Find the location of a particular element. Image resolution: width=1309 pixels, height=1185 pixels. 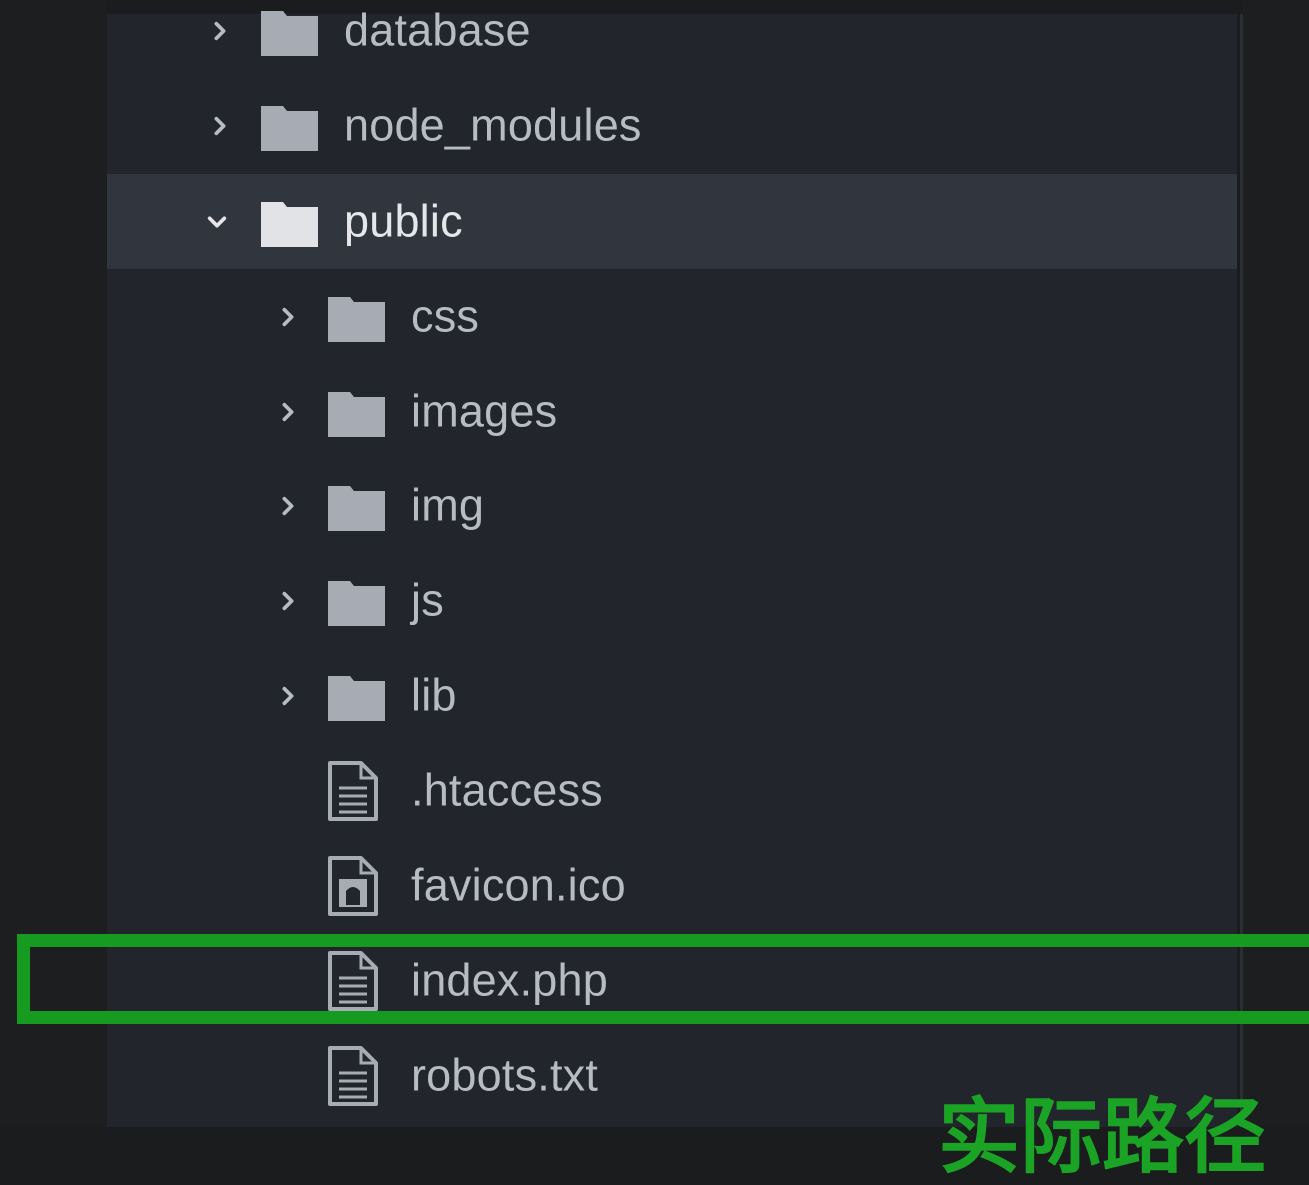

tree-item-img: img is located at coordinates (672, 505).